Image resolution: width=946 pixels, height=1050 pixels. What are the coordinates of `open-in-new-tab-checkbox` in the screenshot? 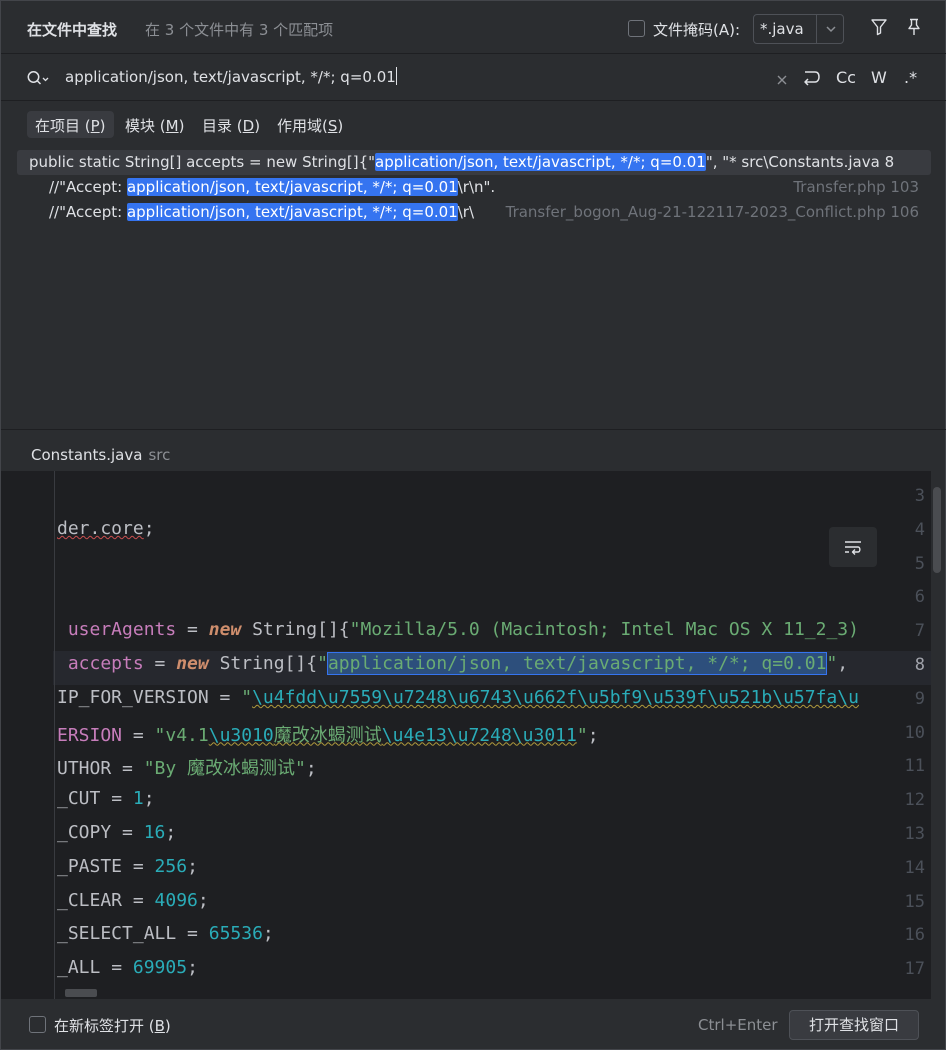 It's located at (37, 1024).